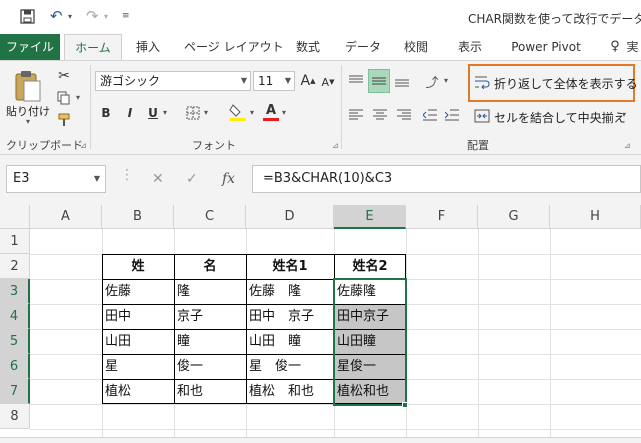 This screenshot has width=641, height=443. I want to click on customize-qat-icon: ≡, so click(126, 16).